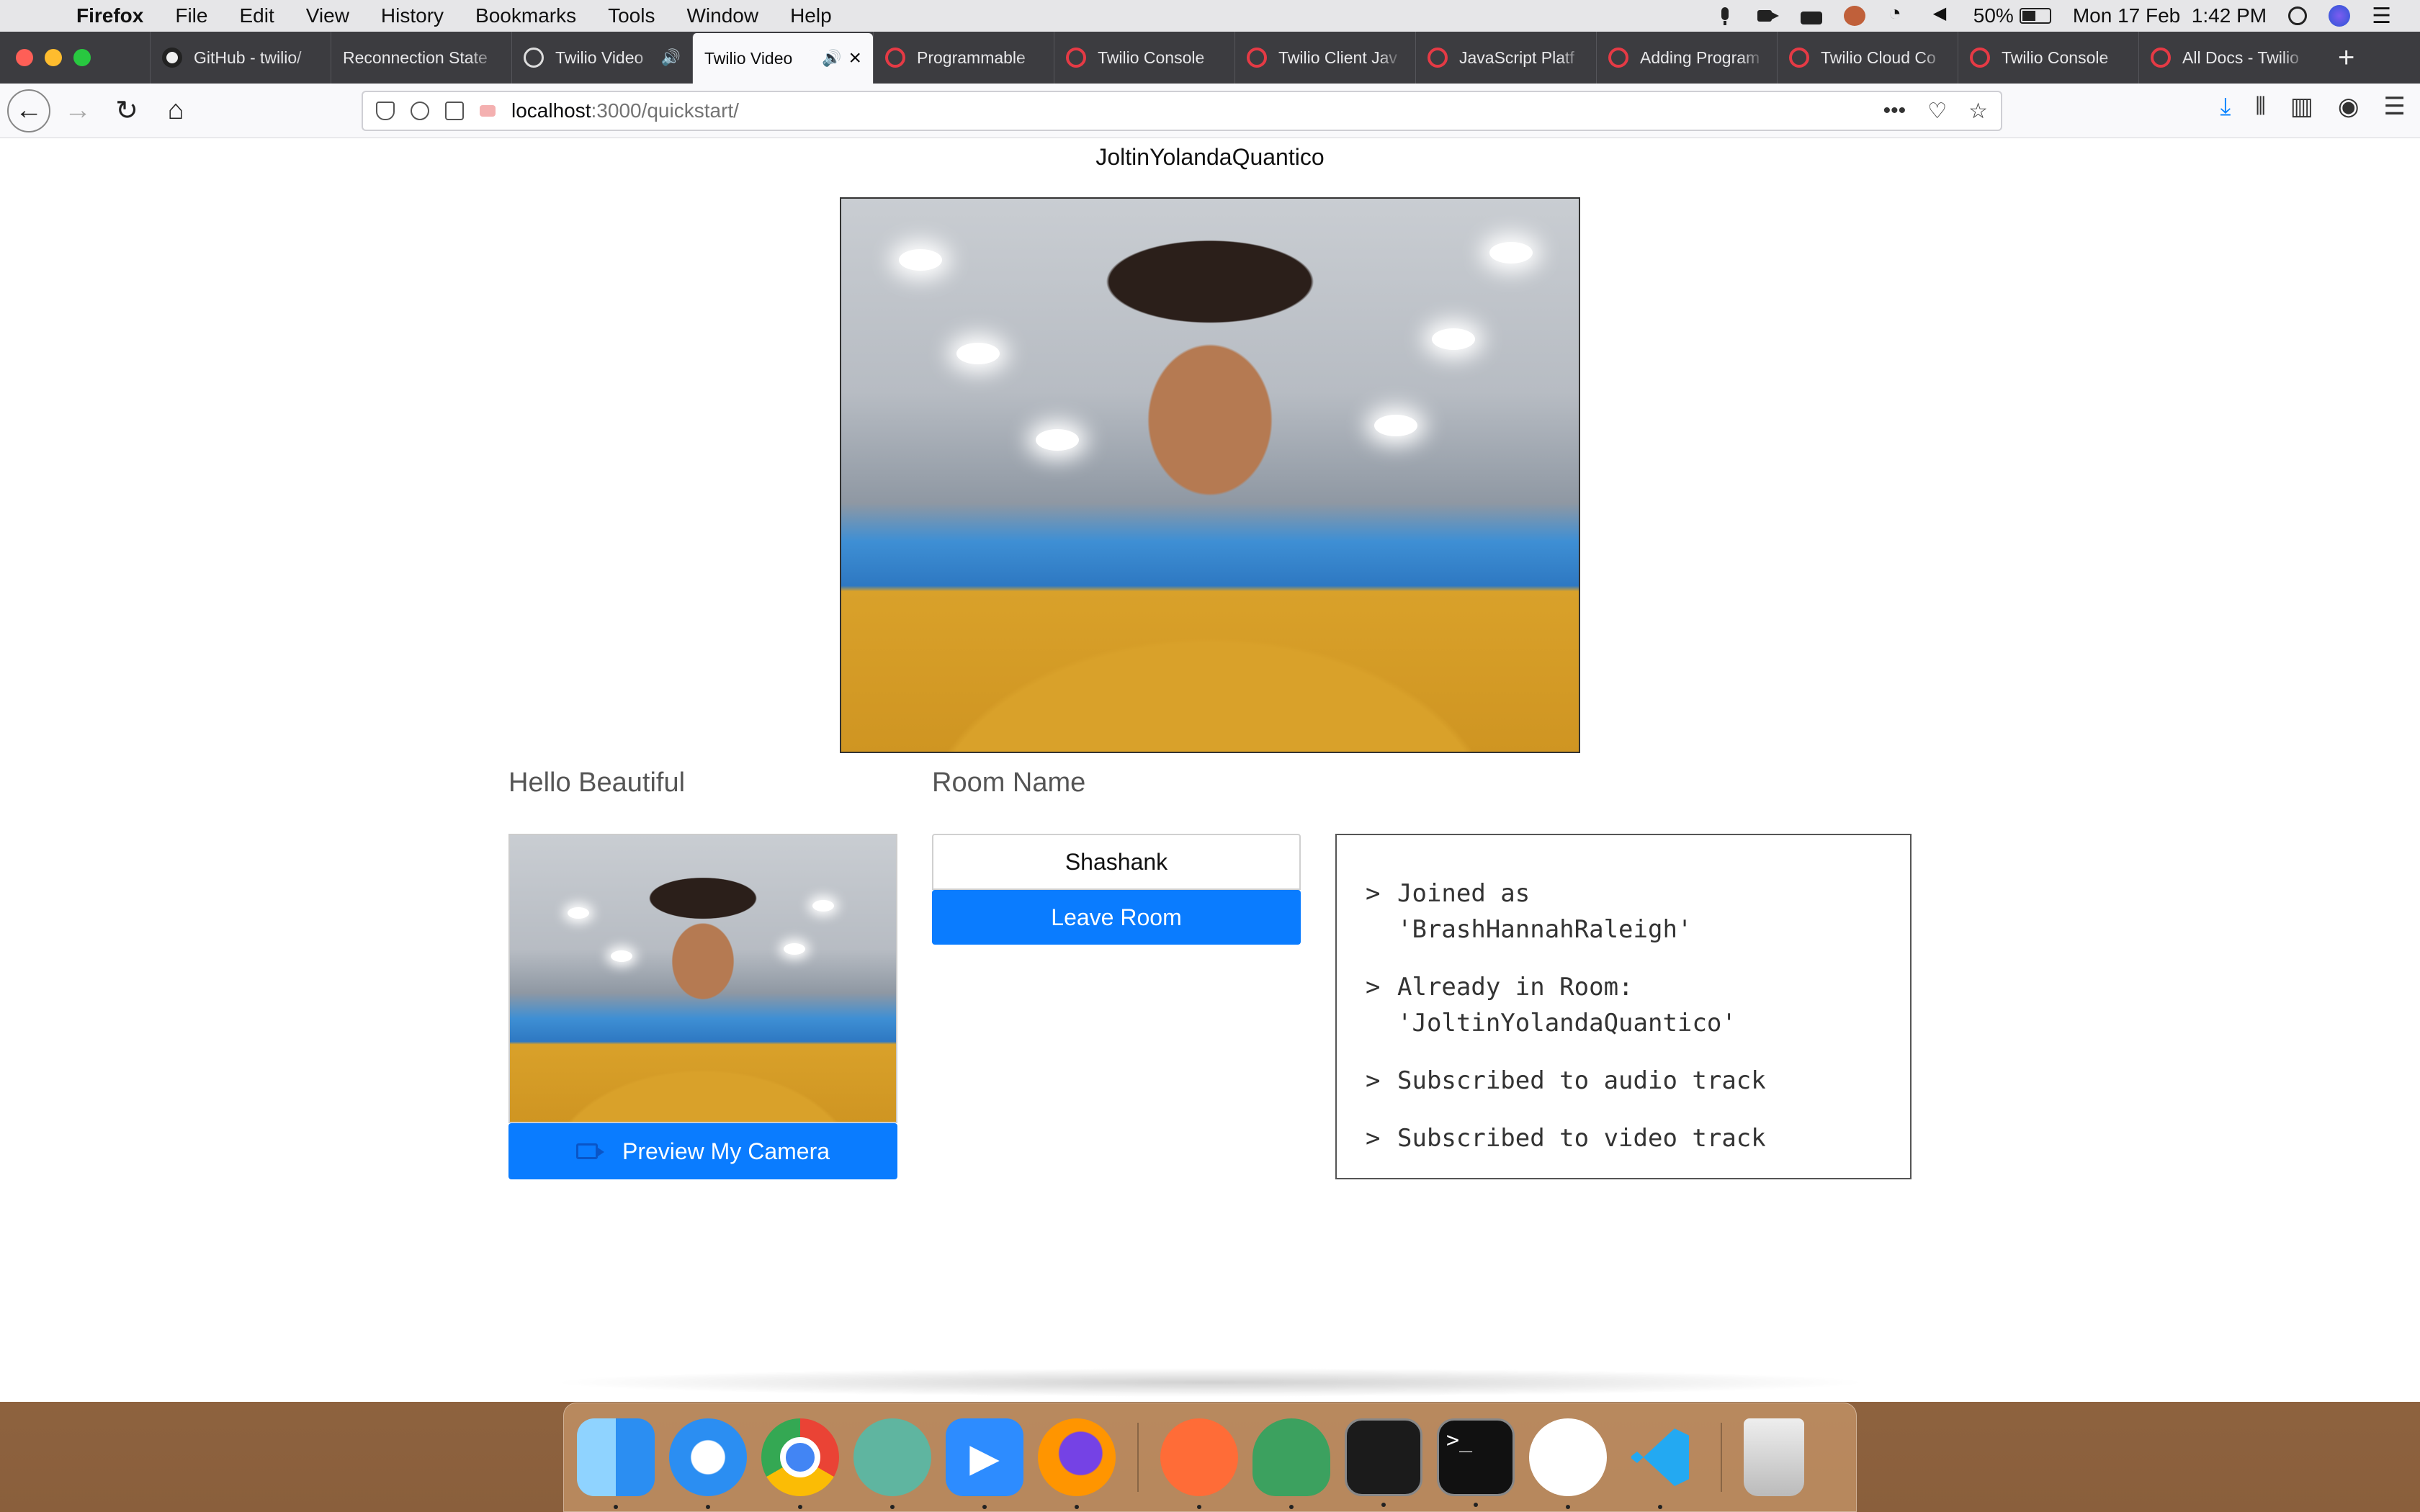  Describe the element at coordinates (1291, 1463) in the screenshot. I see `rocket-icon` at that location.